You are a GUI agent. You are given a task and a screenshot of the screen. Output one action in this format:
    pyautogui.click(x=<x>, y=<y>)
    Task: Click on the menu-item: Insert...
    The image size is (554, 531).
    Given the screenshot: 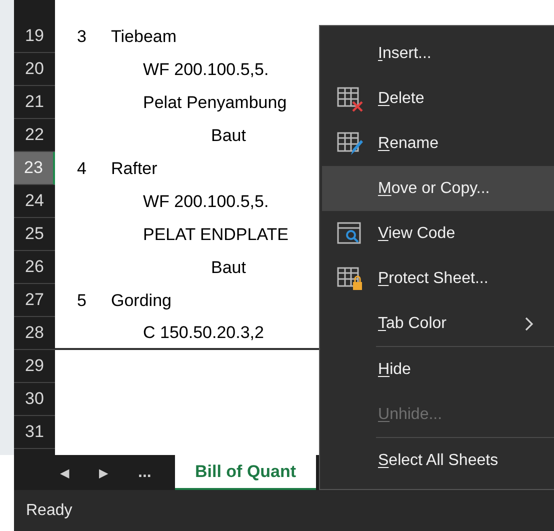 What is the action you would take?
    pyautogui.click(x=438, y=53)
    